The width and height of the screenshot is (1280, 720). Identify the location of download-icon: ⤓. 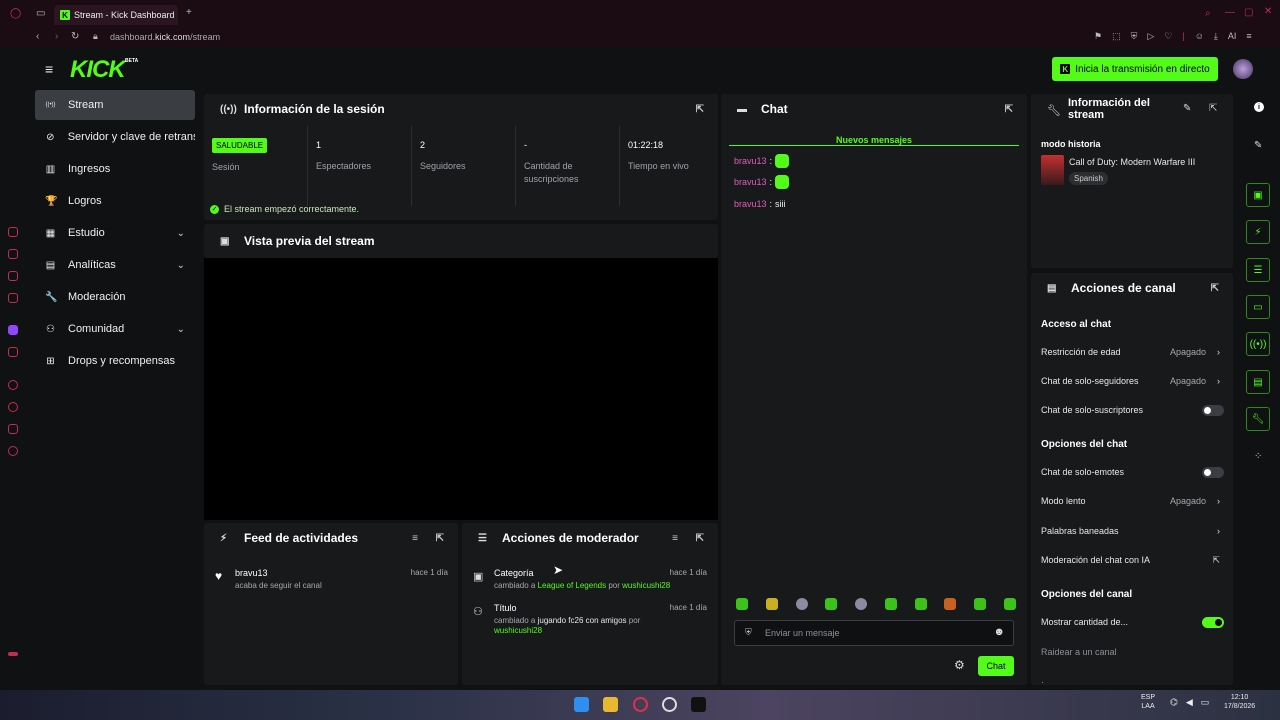
(1216, 36).